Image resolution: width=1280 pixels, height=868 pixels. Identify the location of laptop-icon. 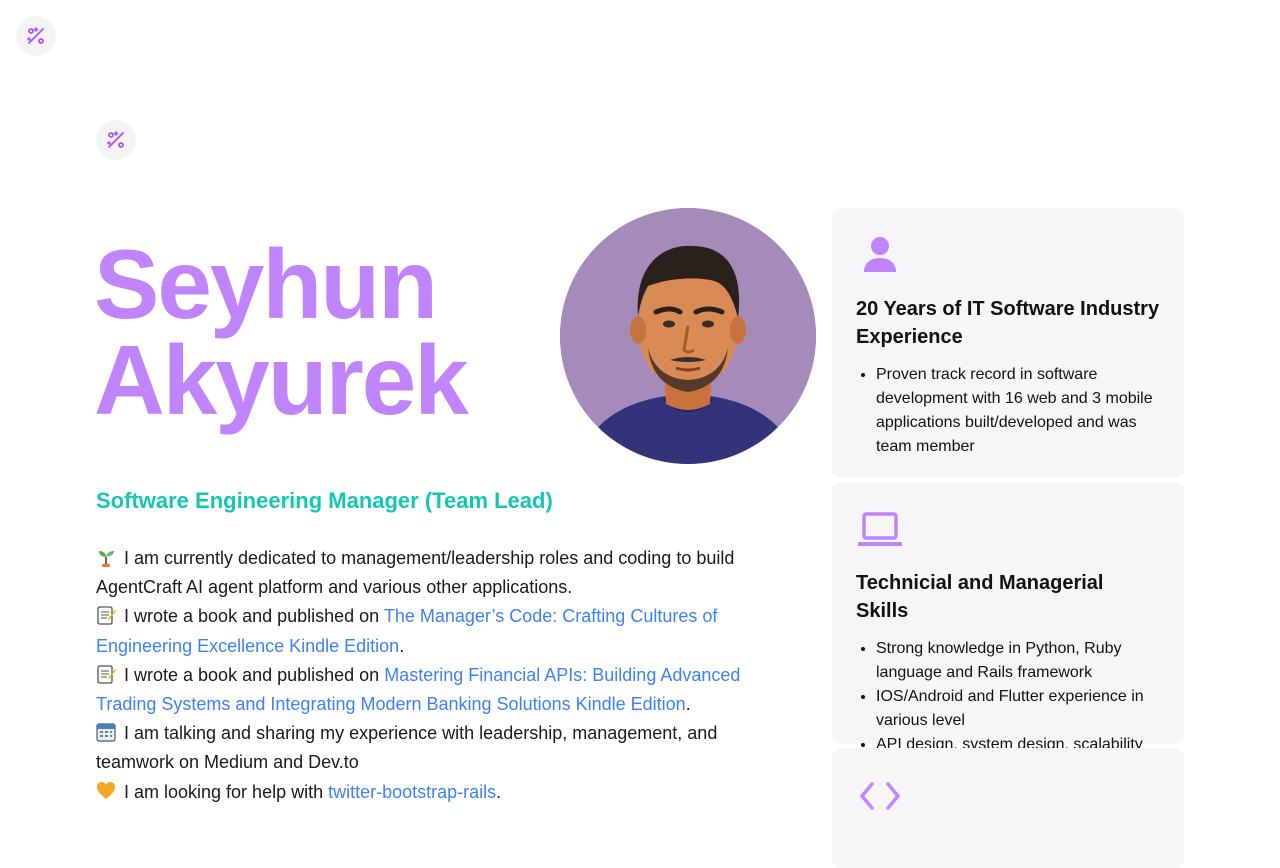
(880, 529).